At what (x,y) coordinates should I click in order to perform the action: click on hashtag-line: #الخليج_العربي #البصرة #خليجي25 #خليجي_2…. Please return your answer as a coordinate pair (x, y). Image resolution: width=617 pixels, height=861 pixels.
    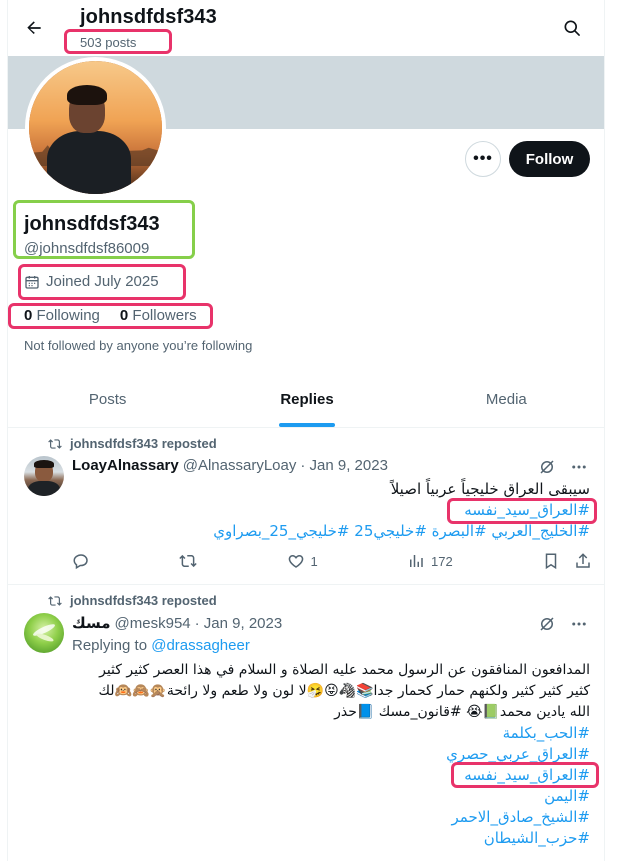
    Looking at the image, I should click on (330, 531).